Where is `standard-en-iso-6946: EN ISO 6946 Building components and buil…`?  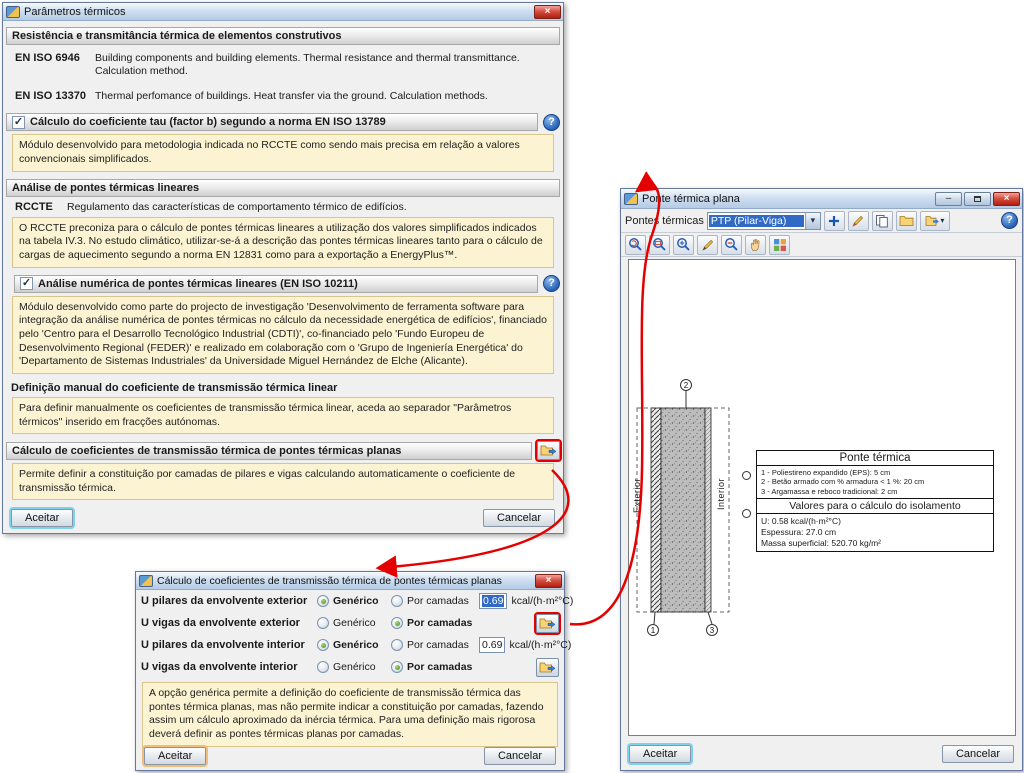
standard-en-iso-6946: EN ISO 6946 Building components and buil… is located at coordinates (267, 65).